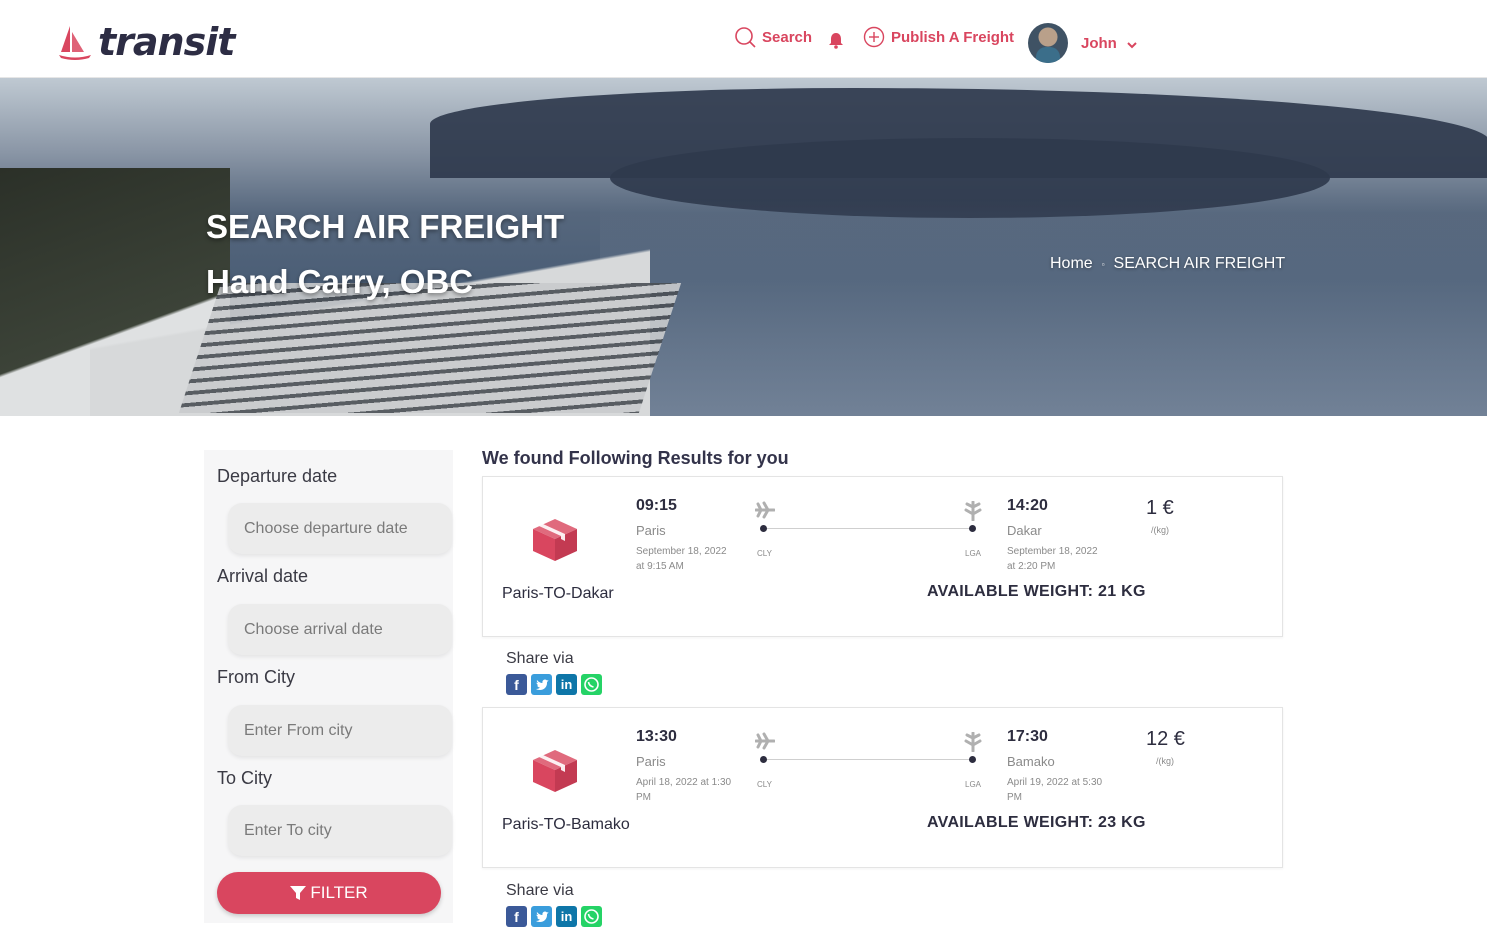  Describe the element at coordinates (1043, 307) in the screenshot. I see `hero-water` at that location.